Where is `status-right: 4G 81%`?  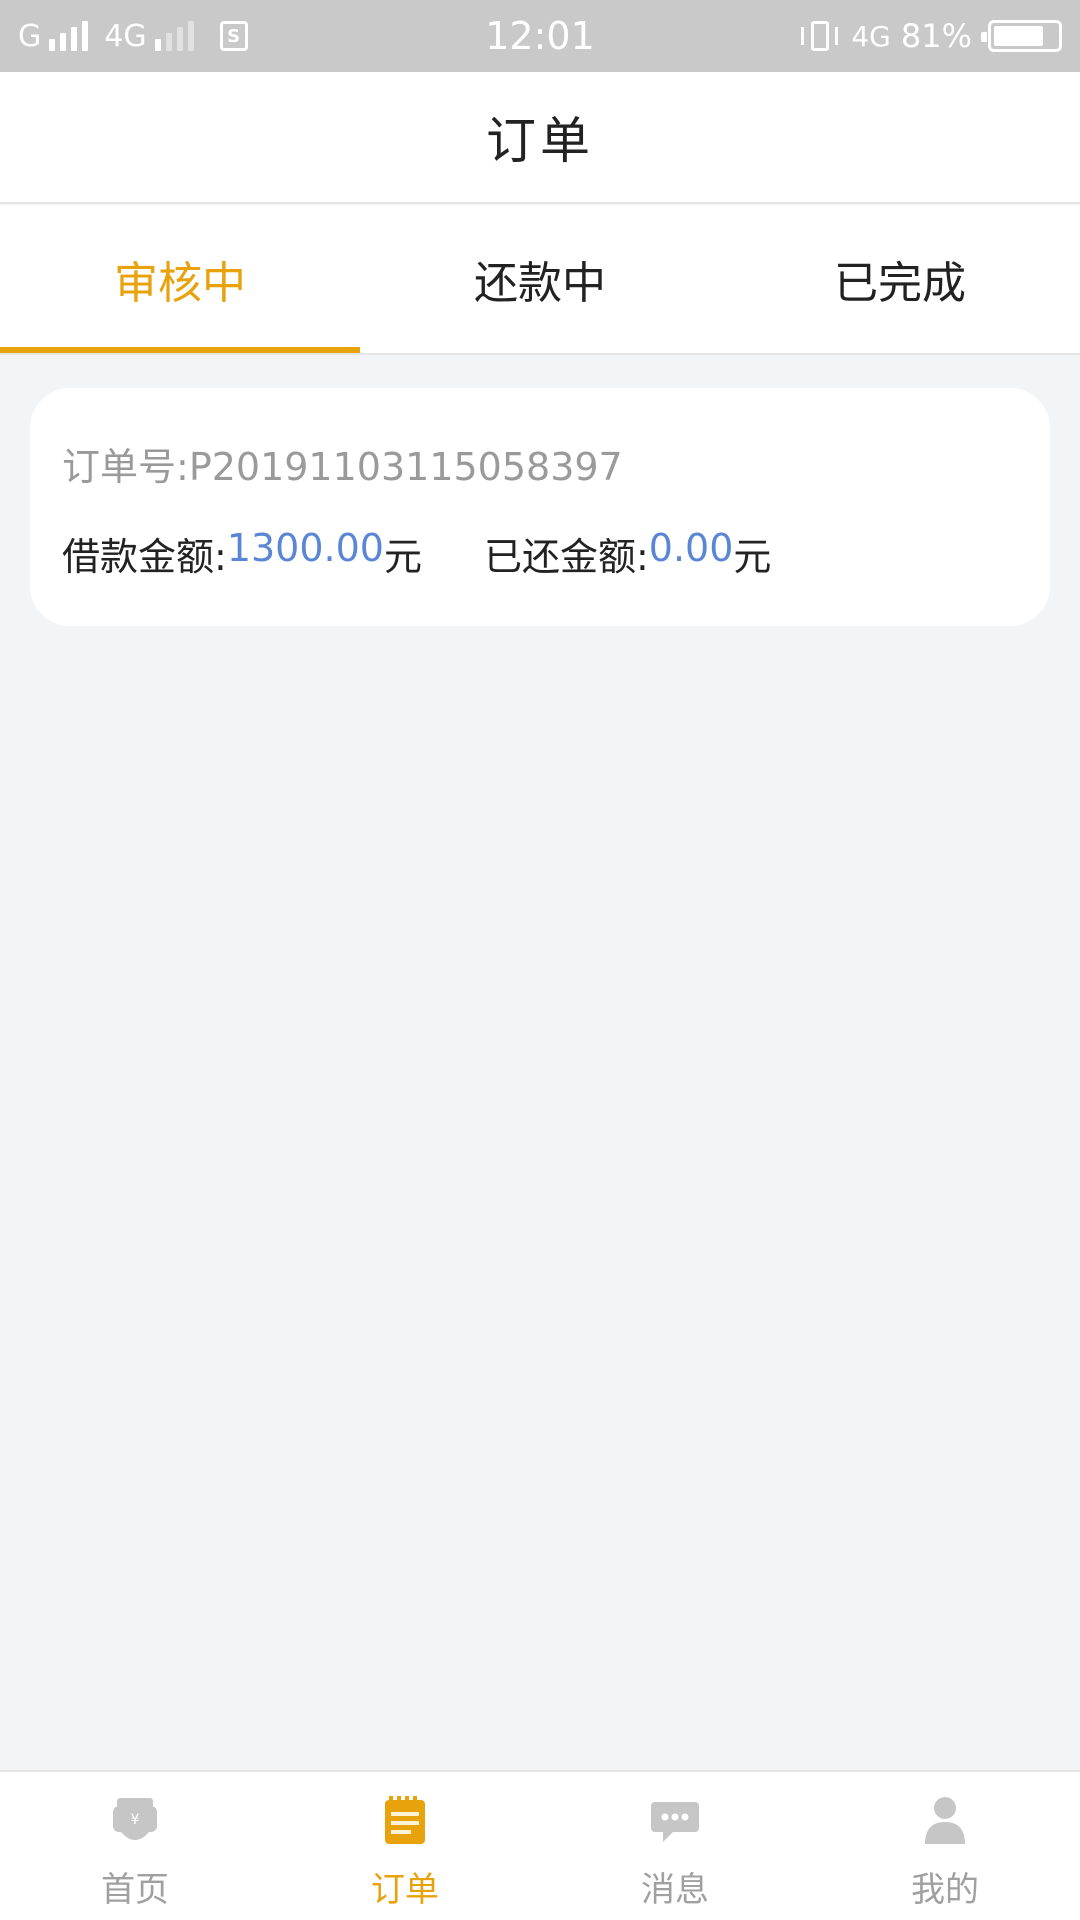
status-right: 4G 81% is located at coordinates (930, 36).